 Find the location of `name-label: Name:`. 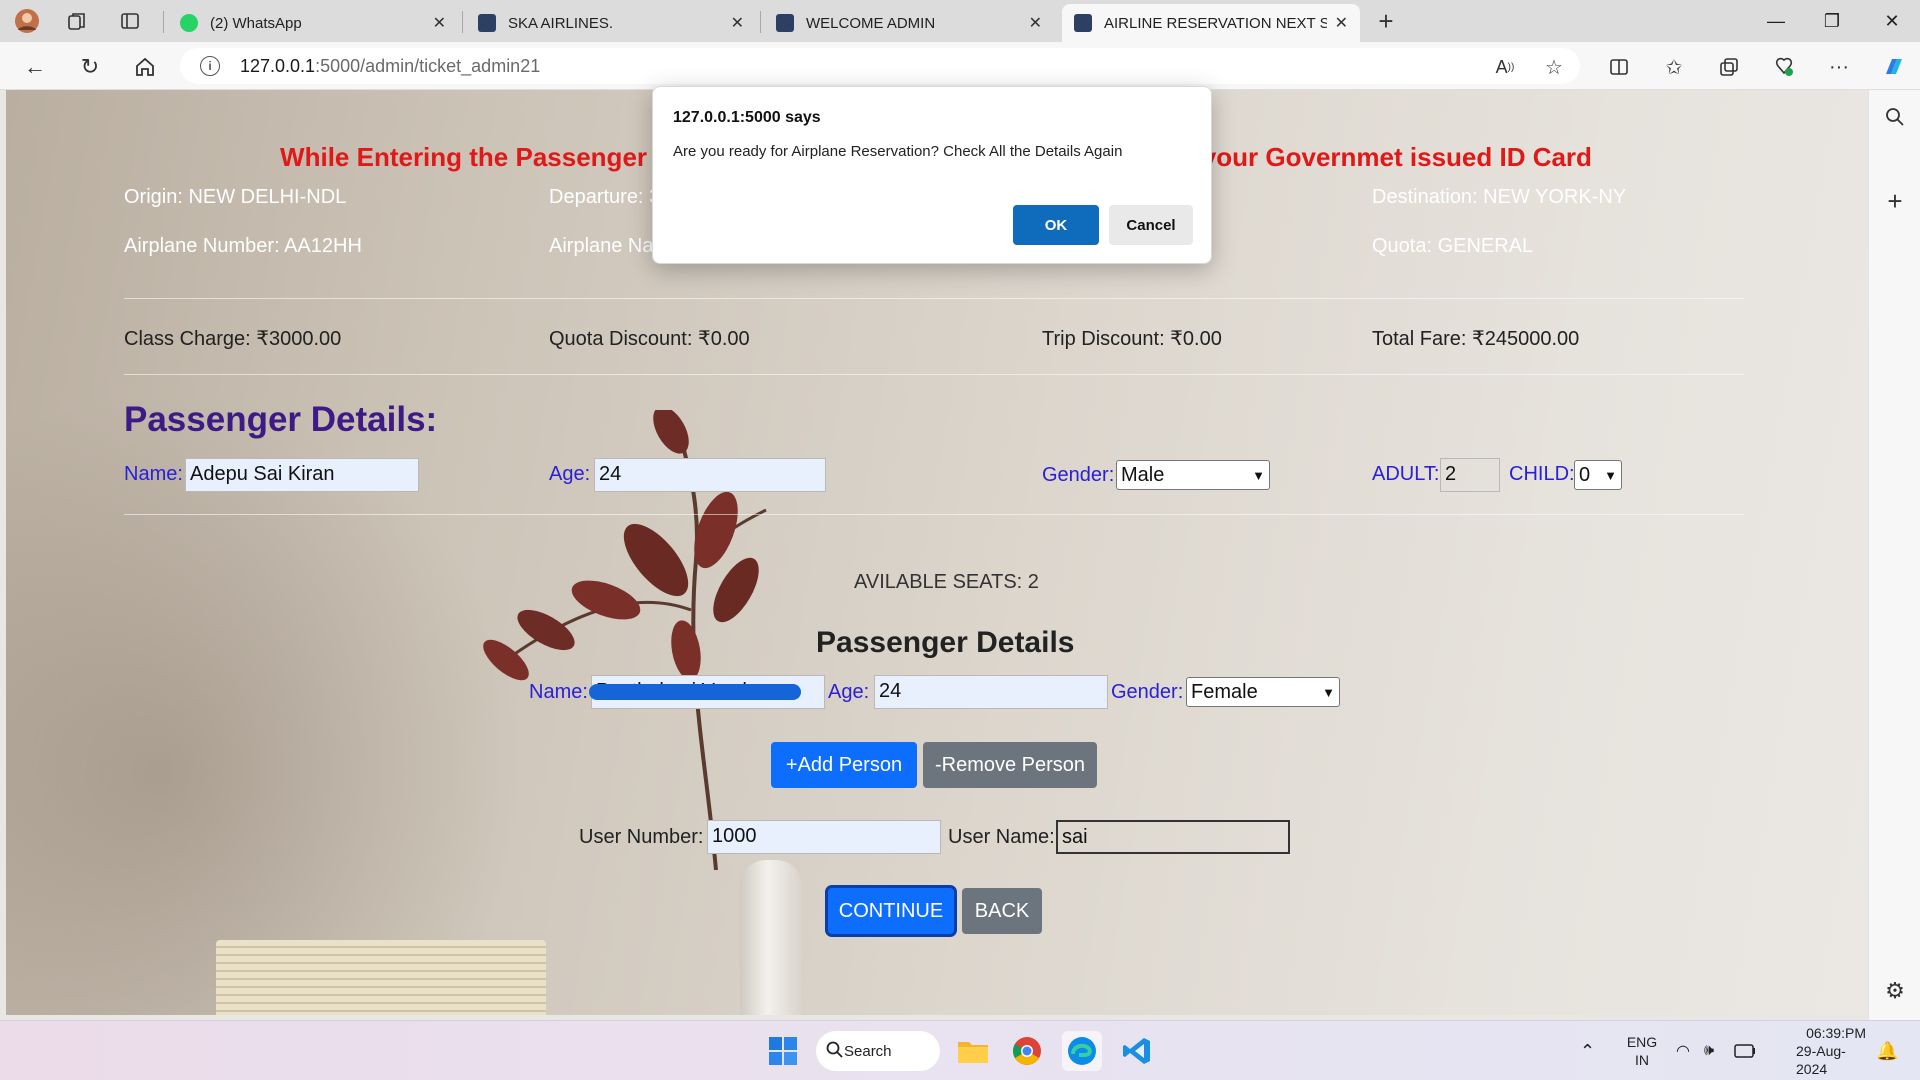

name-label: Name: is located at coordinates (153, 474).